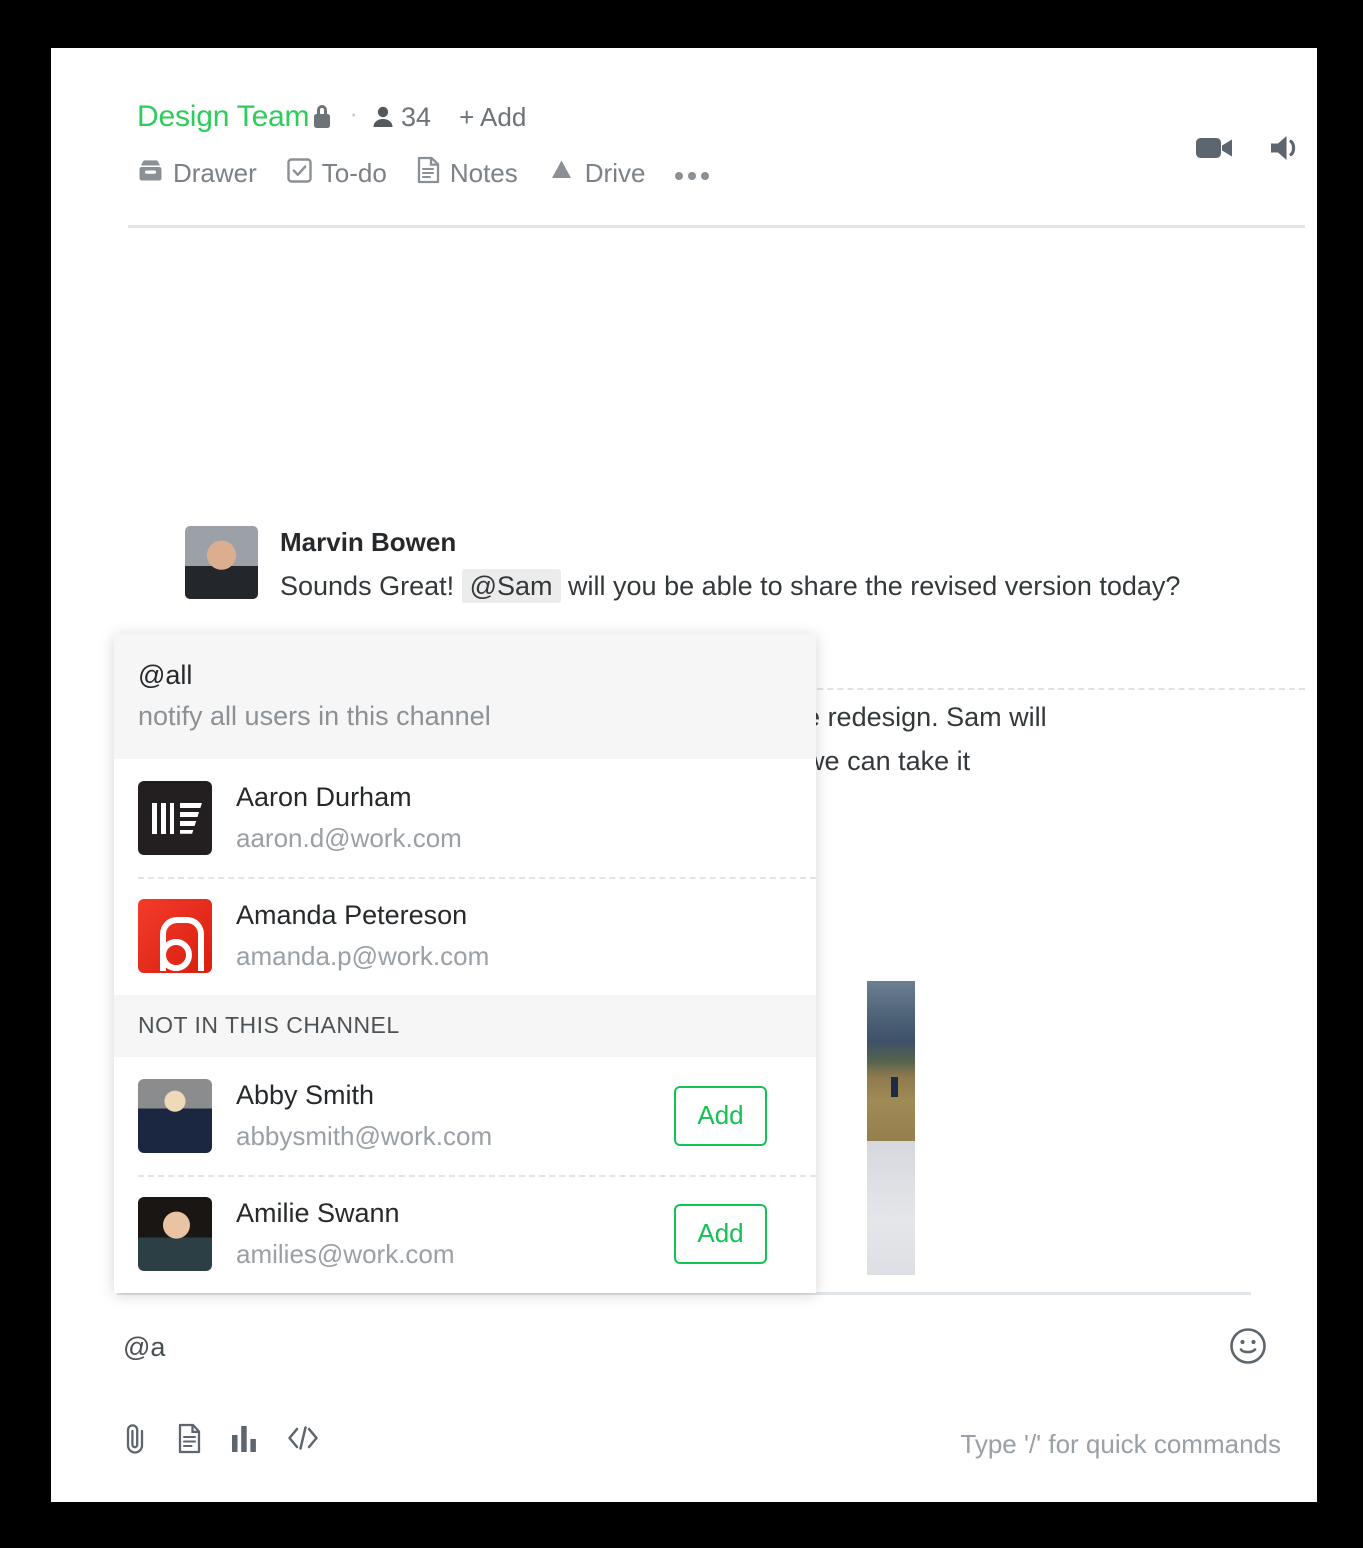 This screenshot has height=1548, width=1363. Describe the element at coordinates (483, 172) in the screenshot. I see `tab-notes-label: Notes` at that location.